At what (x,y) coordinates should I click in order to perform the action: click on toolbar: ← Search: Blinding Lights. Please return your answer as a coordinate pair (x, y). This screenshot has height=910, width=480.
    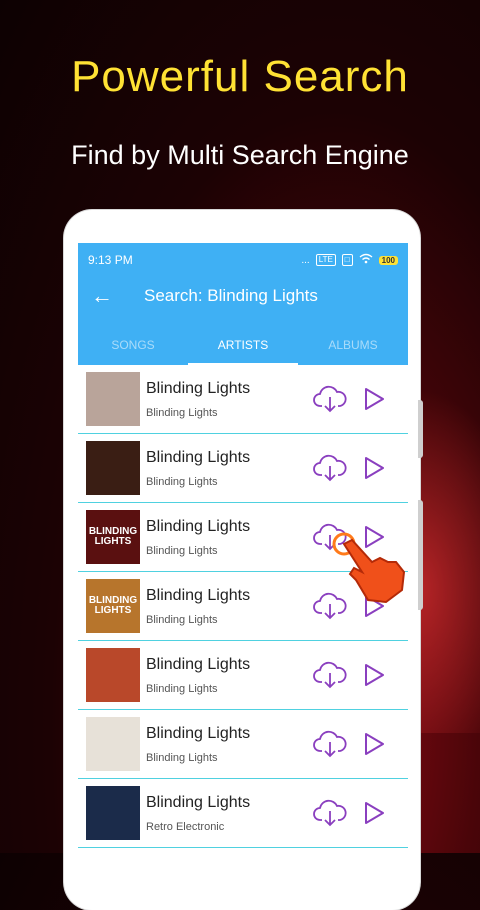
    Looking at the image, I should click on (243, 296).